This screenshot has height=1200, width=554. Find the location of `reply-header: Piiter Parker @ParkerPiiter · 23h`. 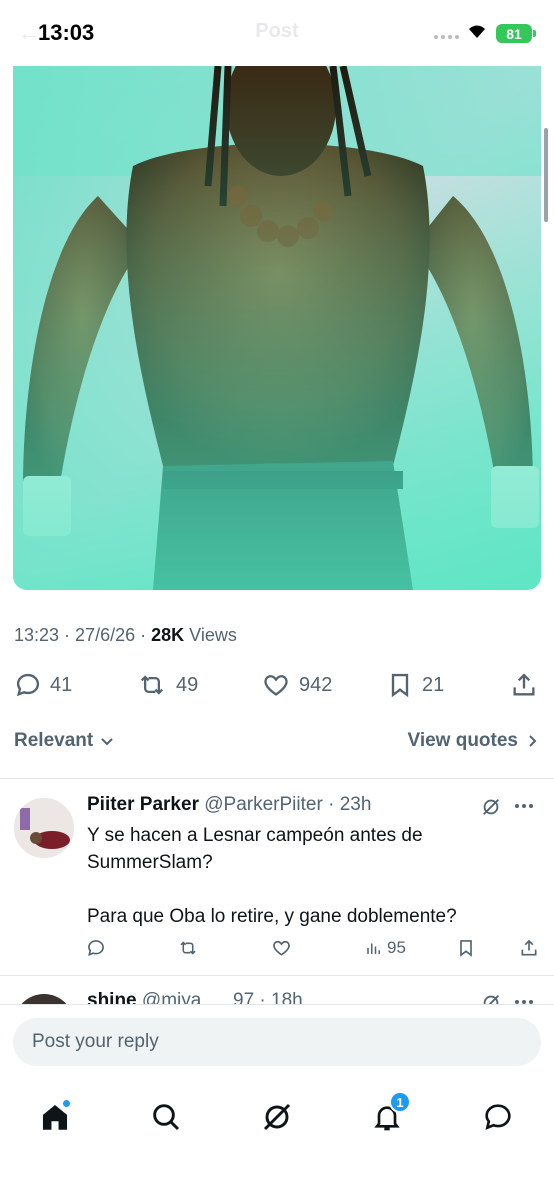

reply-header: Piiter Parker @ParkerPiiter · 23h is located at coordinates (229, 804).